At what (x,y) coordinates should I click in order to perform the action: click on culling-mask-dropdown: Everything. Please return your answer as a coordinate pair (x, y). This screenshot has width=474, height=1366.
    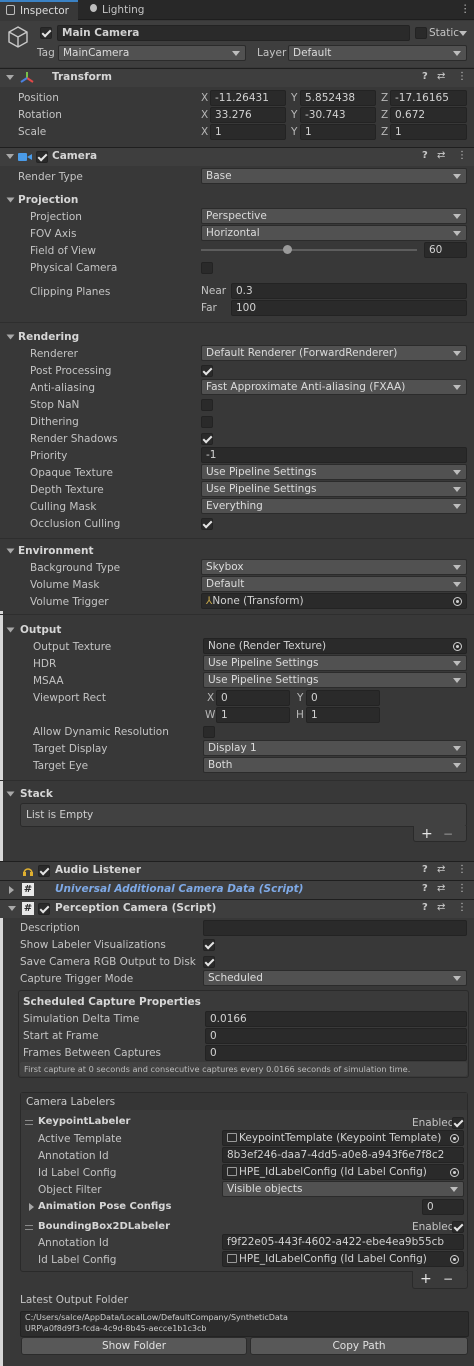
    Looking at the image, I should click on (334, 506).